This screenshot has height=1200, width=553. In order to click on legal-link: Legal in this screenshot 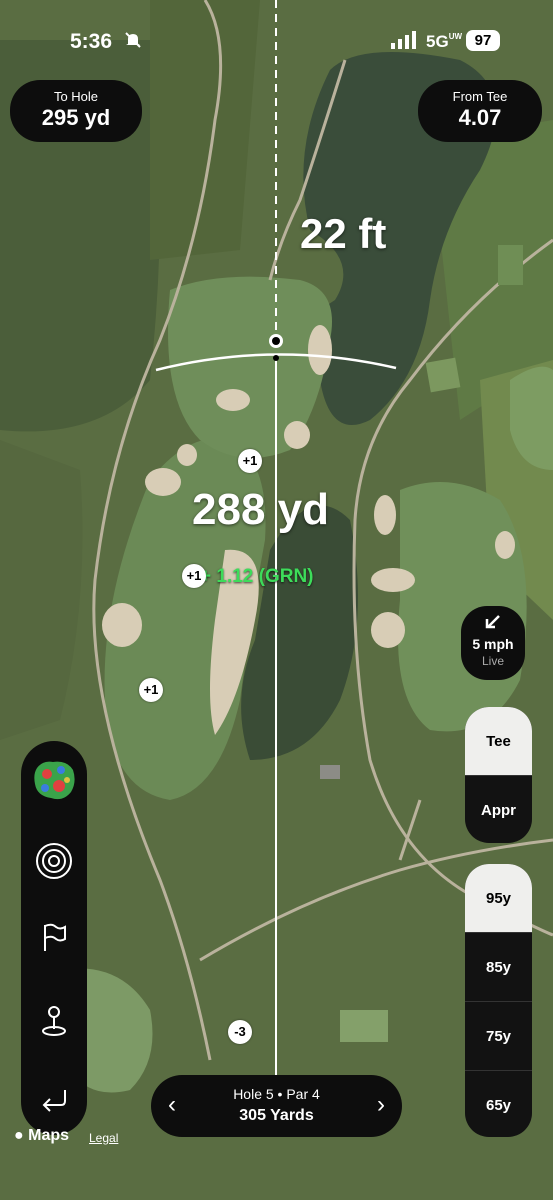, I will do `click(103, 1138)`.